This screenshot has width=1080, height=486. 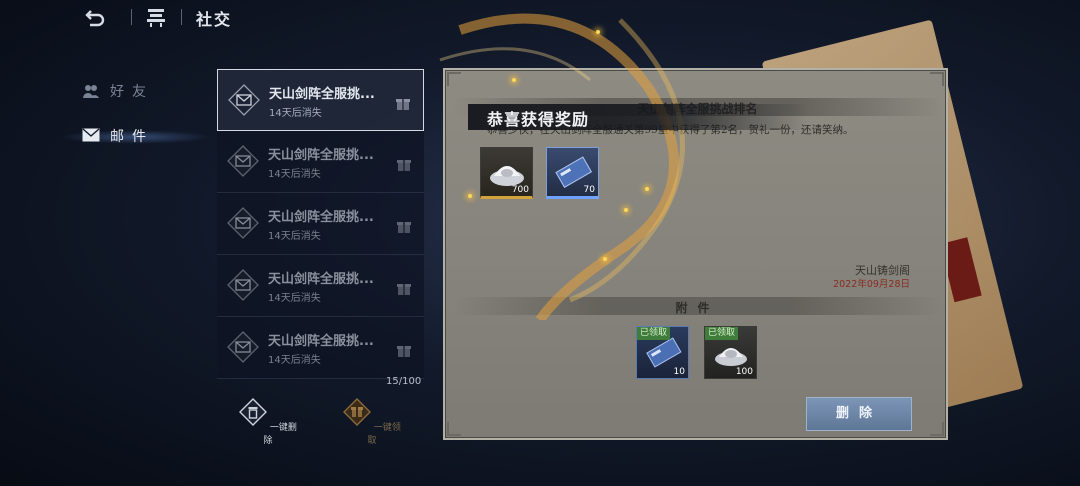 I want to click on page-title: 社交, so click(x=214, y=19).